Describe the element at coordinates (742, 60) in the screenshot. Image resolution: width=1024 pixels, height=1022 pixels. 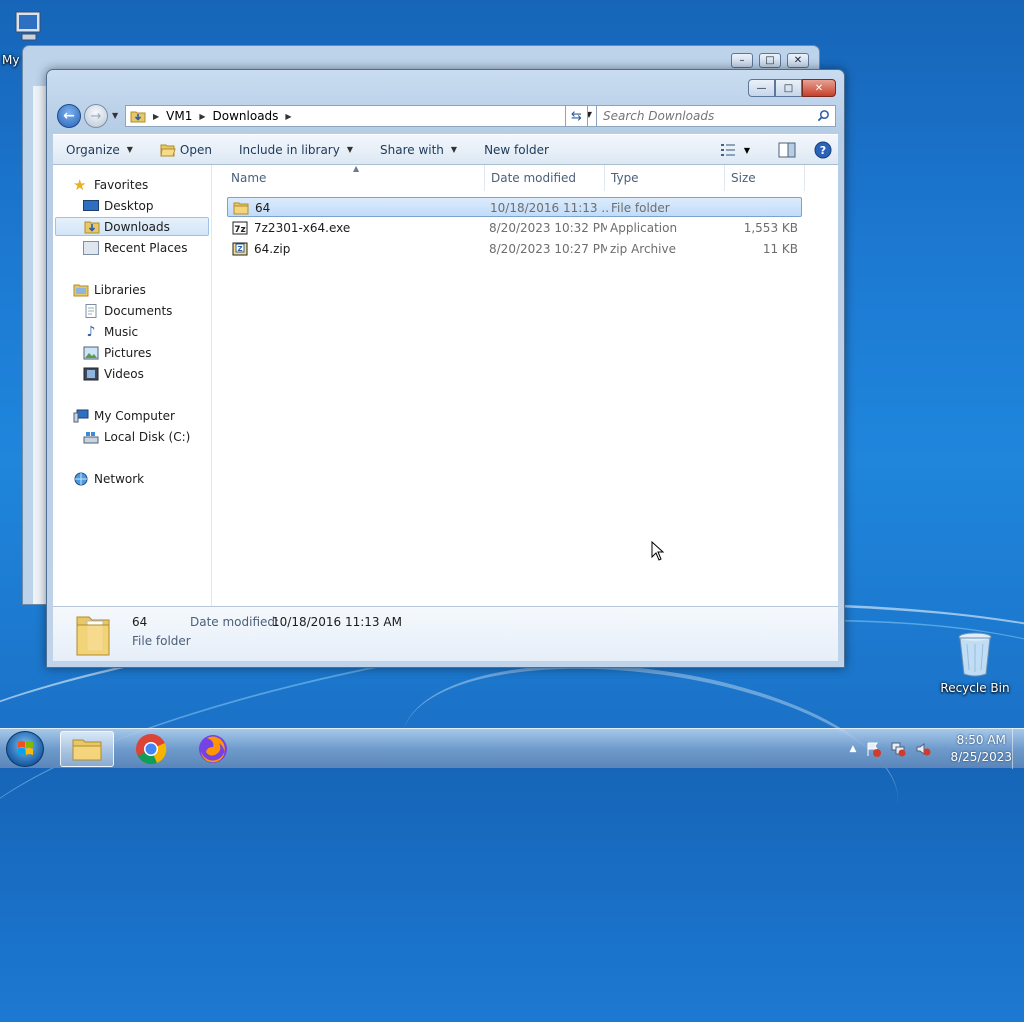
I see `minimize-button: –` at that location.